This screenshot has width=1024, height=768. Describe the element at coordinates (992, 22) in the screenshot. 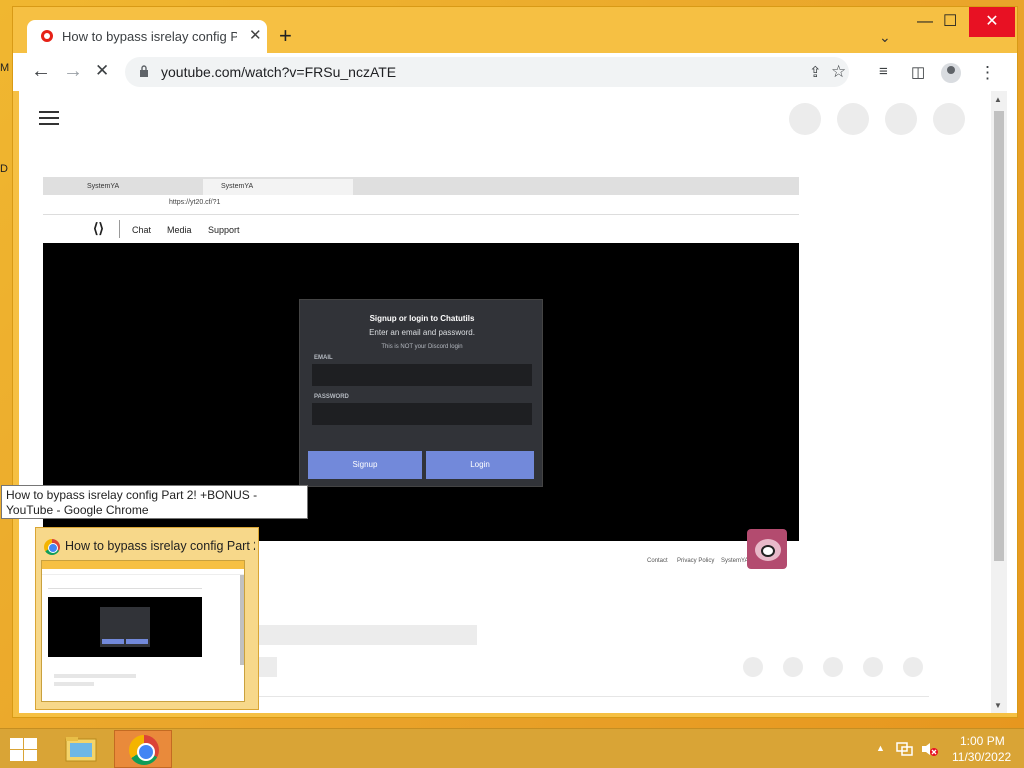

I see `close-window-button: ✕` at that location.